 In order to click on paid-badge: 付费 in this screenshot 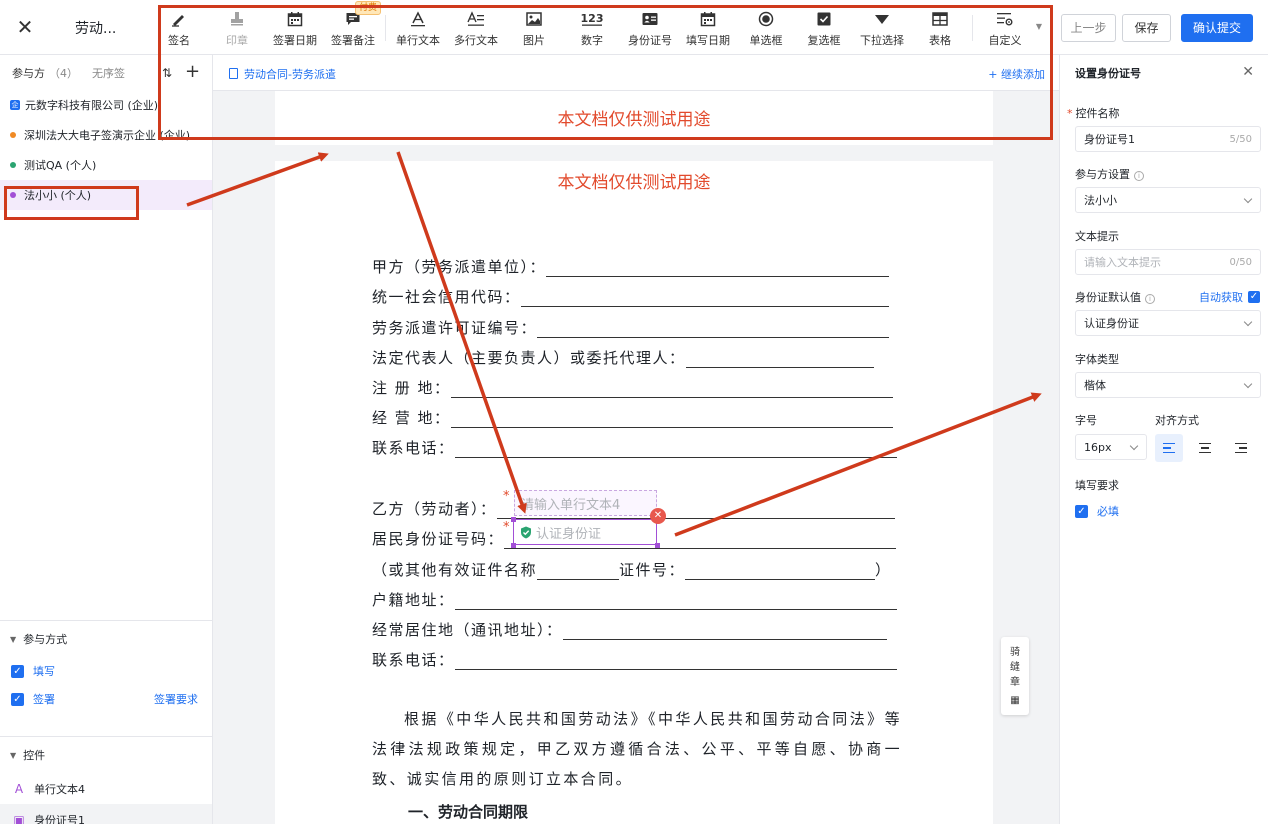, I will do `click(367, 8)`.